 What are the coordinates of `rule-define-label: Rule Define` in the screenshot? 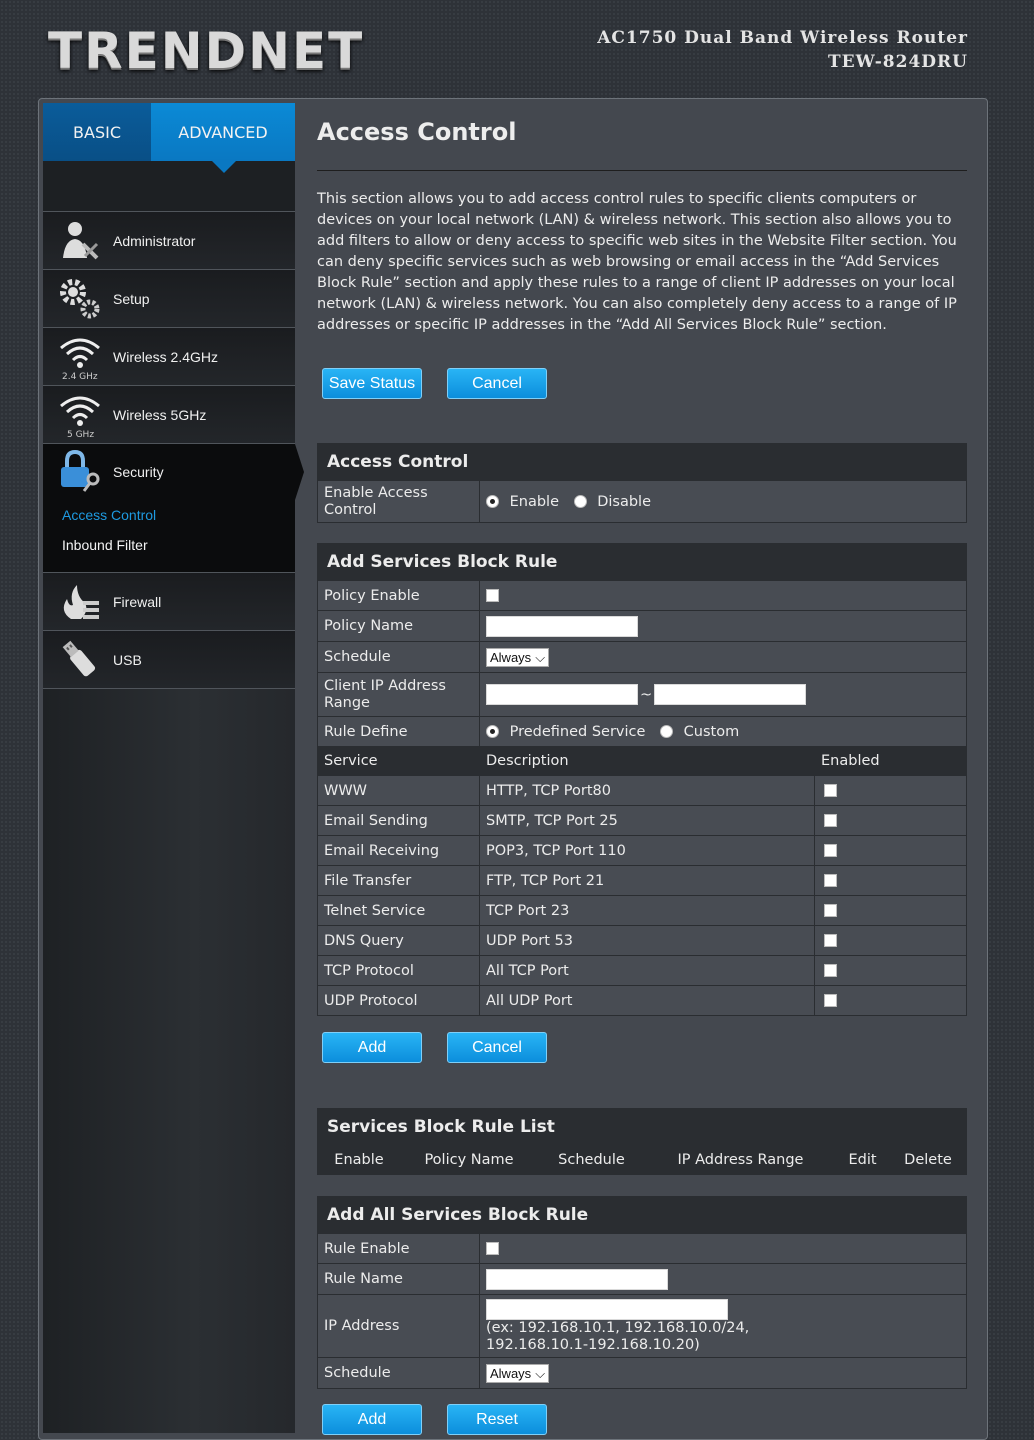 It's located at (398, 731).